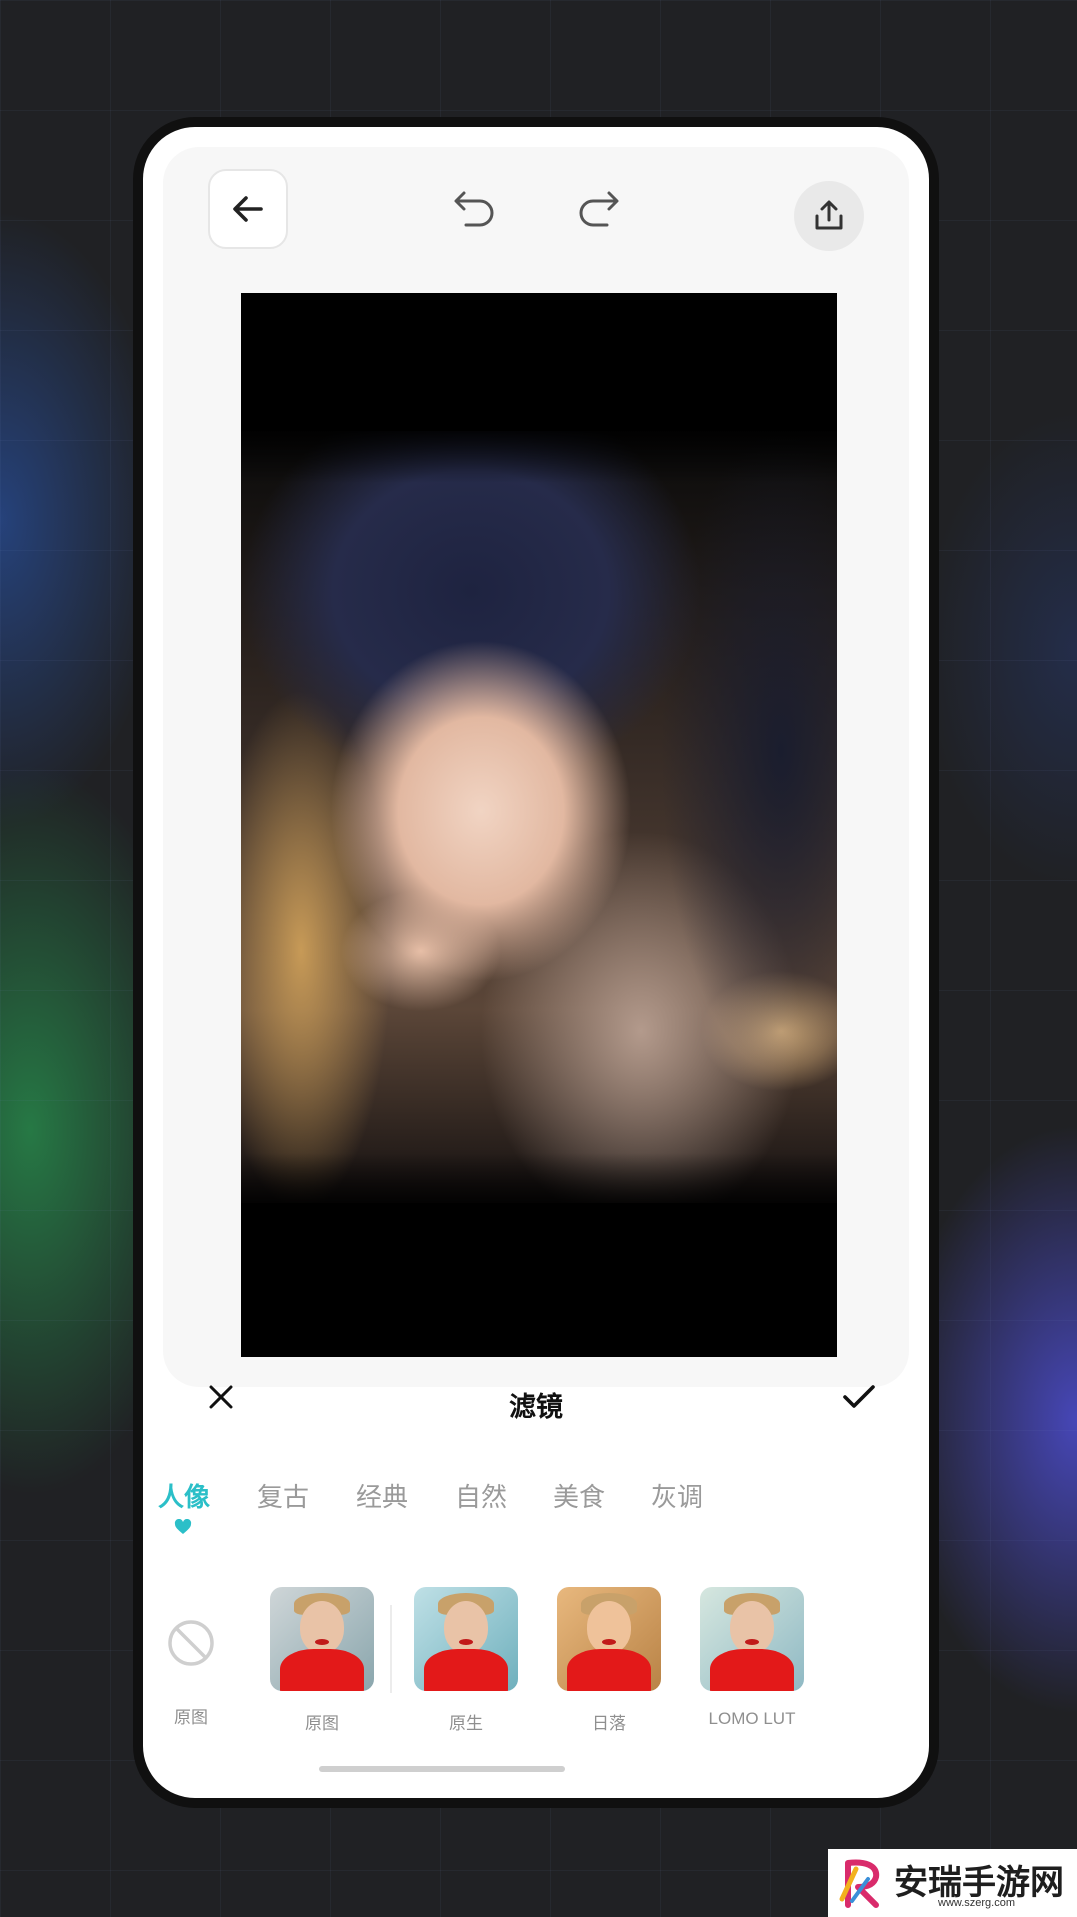  I want to click on tab-label: 复古, so click(282, 1498).